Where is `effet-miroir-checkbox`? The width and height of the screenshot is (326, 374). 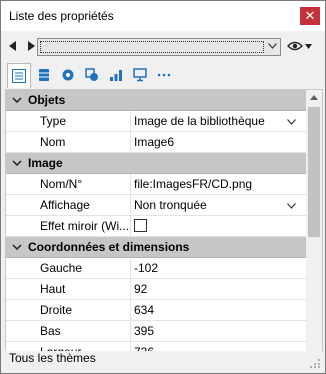 effet-miroir-checkbox is located at coordinates (140, 225).